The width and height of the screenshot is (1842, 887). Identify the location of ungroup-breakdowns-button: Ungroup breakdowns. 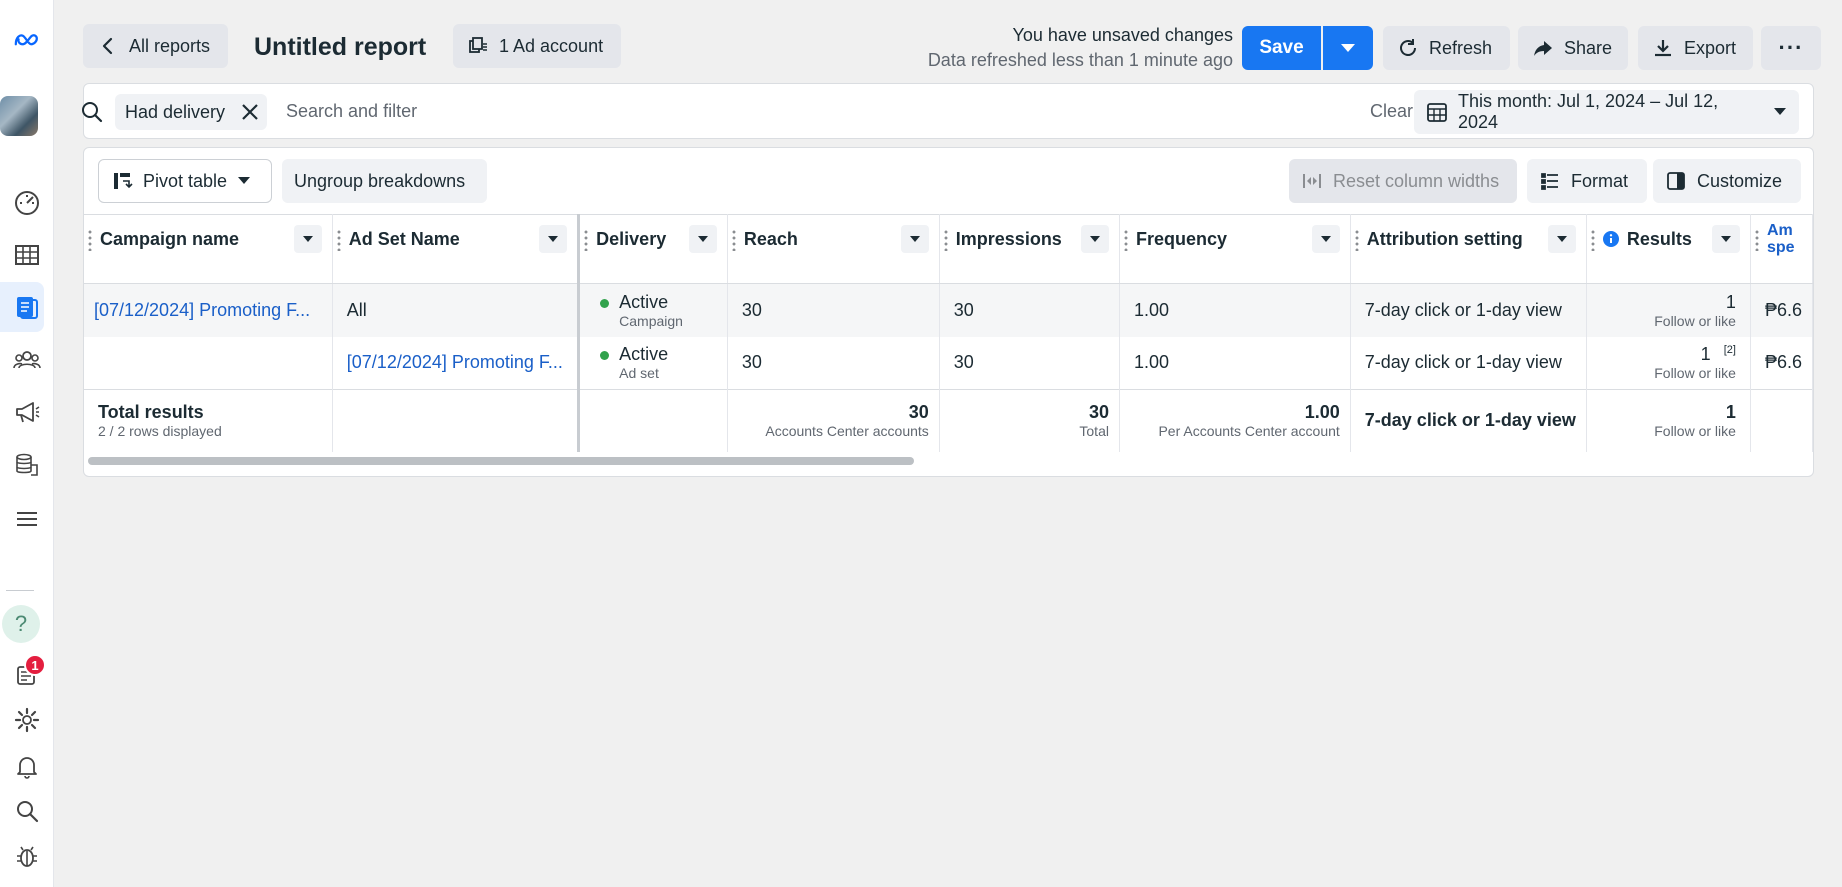
(384, 181).